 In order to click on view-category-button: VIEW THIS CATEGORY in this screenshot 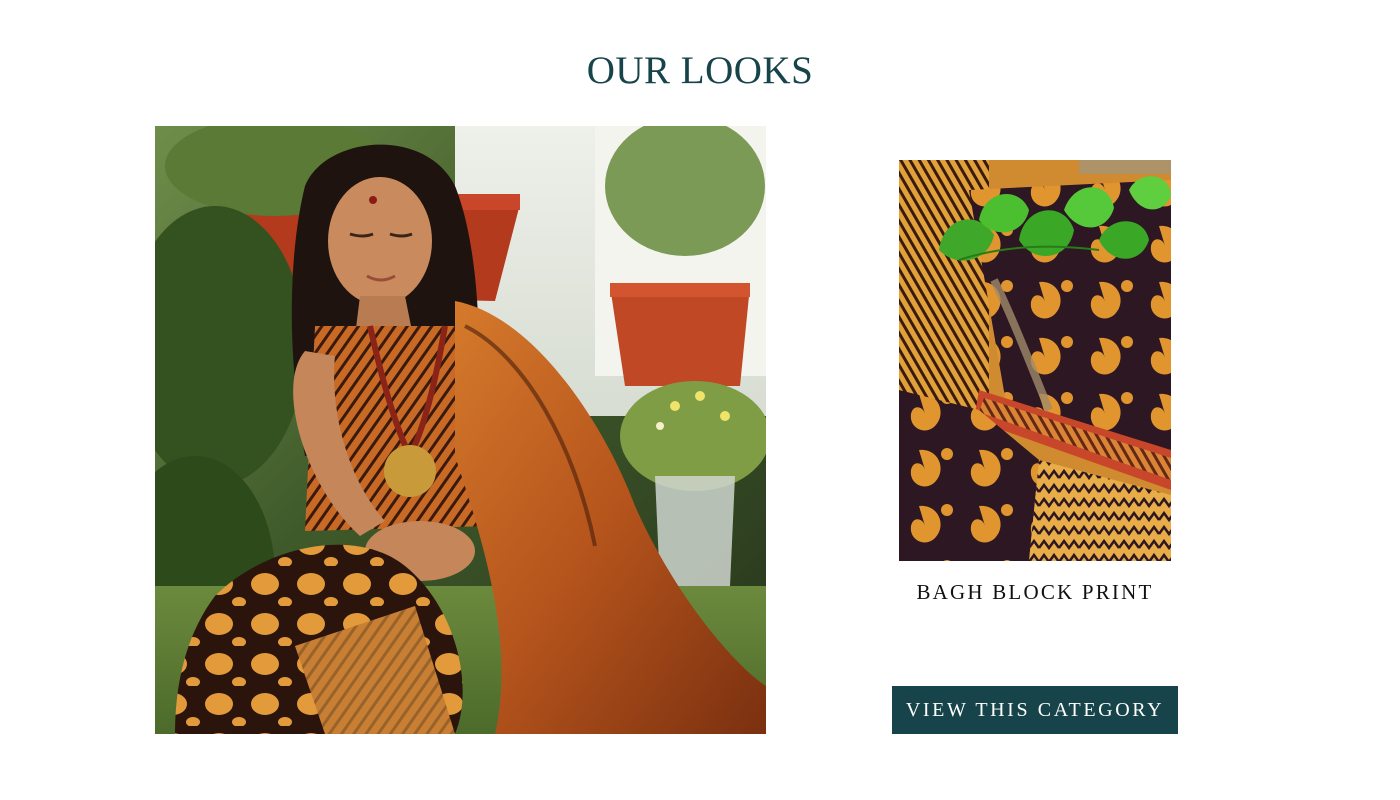, I will do `click(1035, 710)`.